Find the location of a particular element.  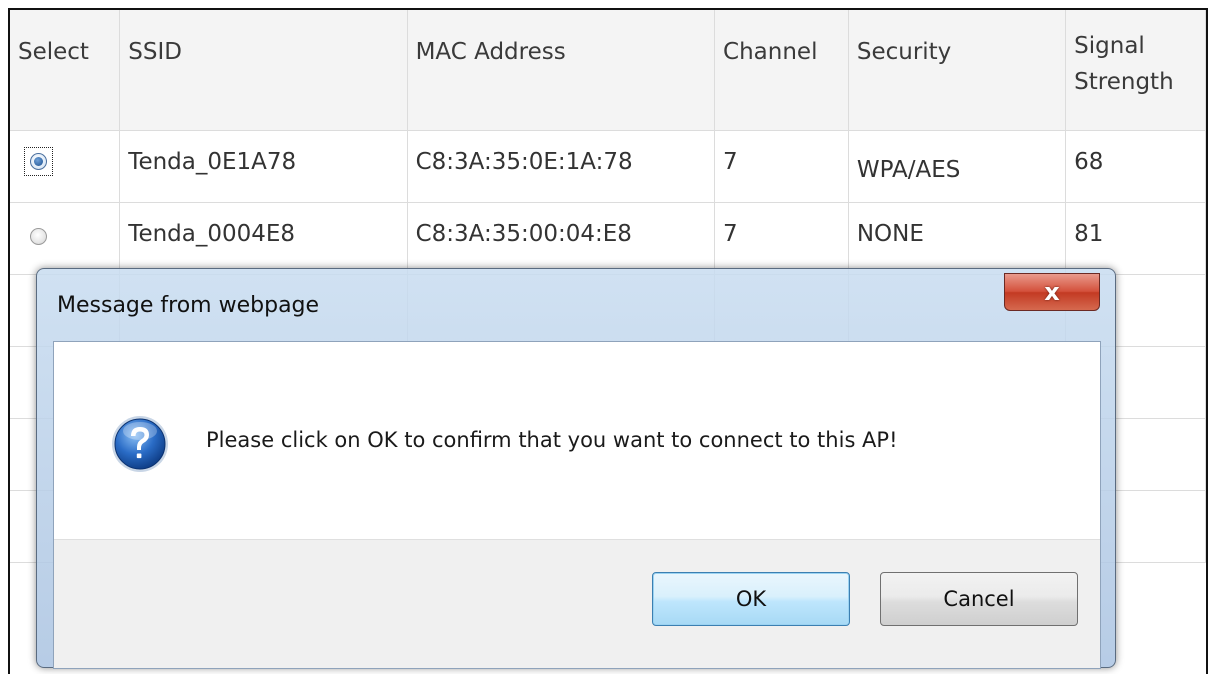

header-ssid: SSID is located at coordinates (263, 70).